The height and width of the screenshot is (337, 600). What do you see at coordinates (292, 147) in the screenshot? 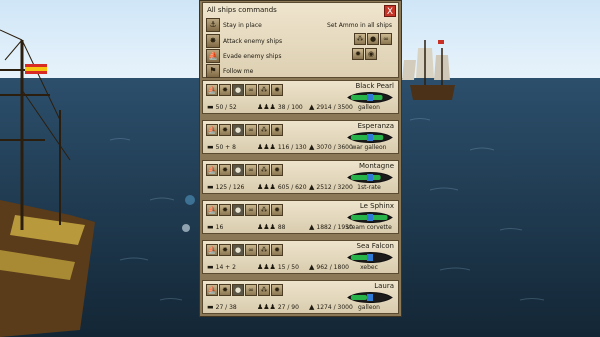
I see `crew-value: 116 / 130` at bounding box center [292, 147].